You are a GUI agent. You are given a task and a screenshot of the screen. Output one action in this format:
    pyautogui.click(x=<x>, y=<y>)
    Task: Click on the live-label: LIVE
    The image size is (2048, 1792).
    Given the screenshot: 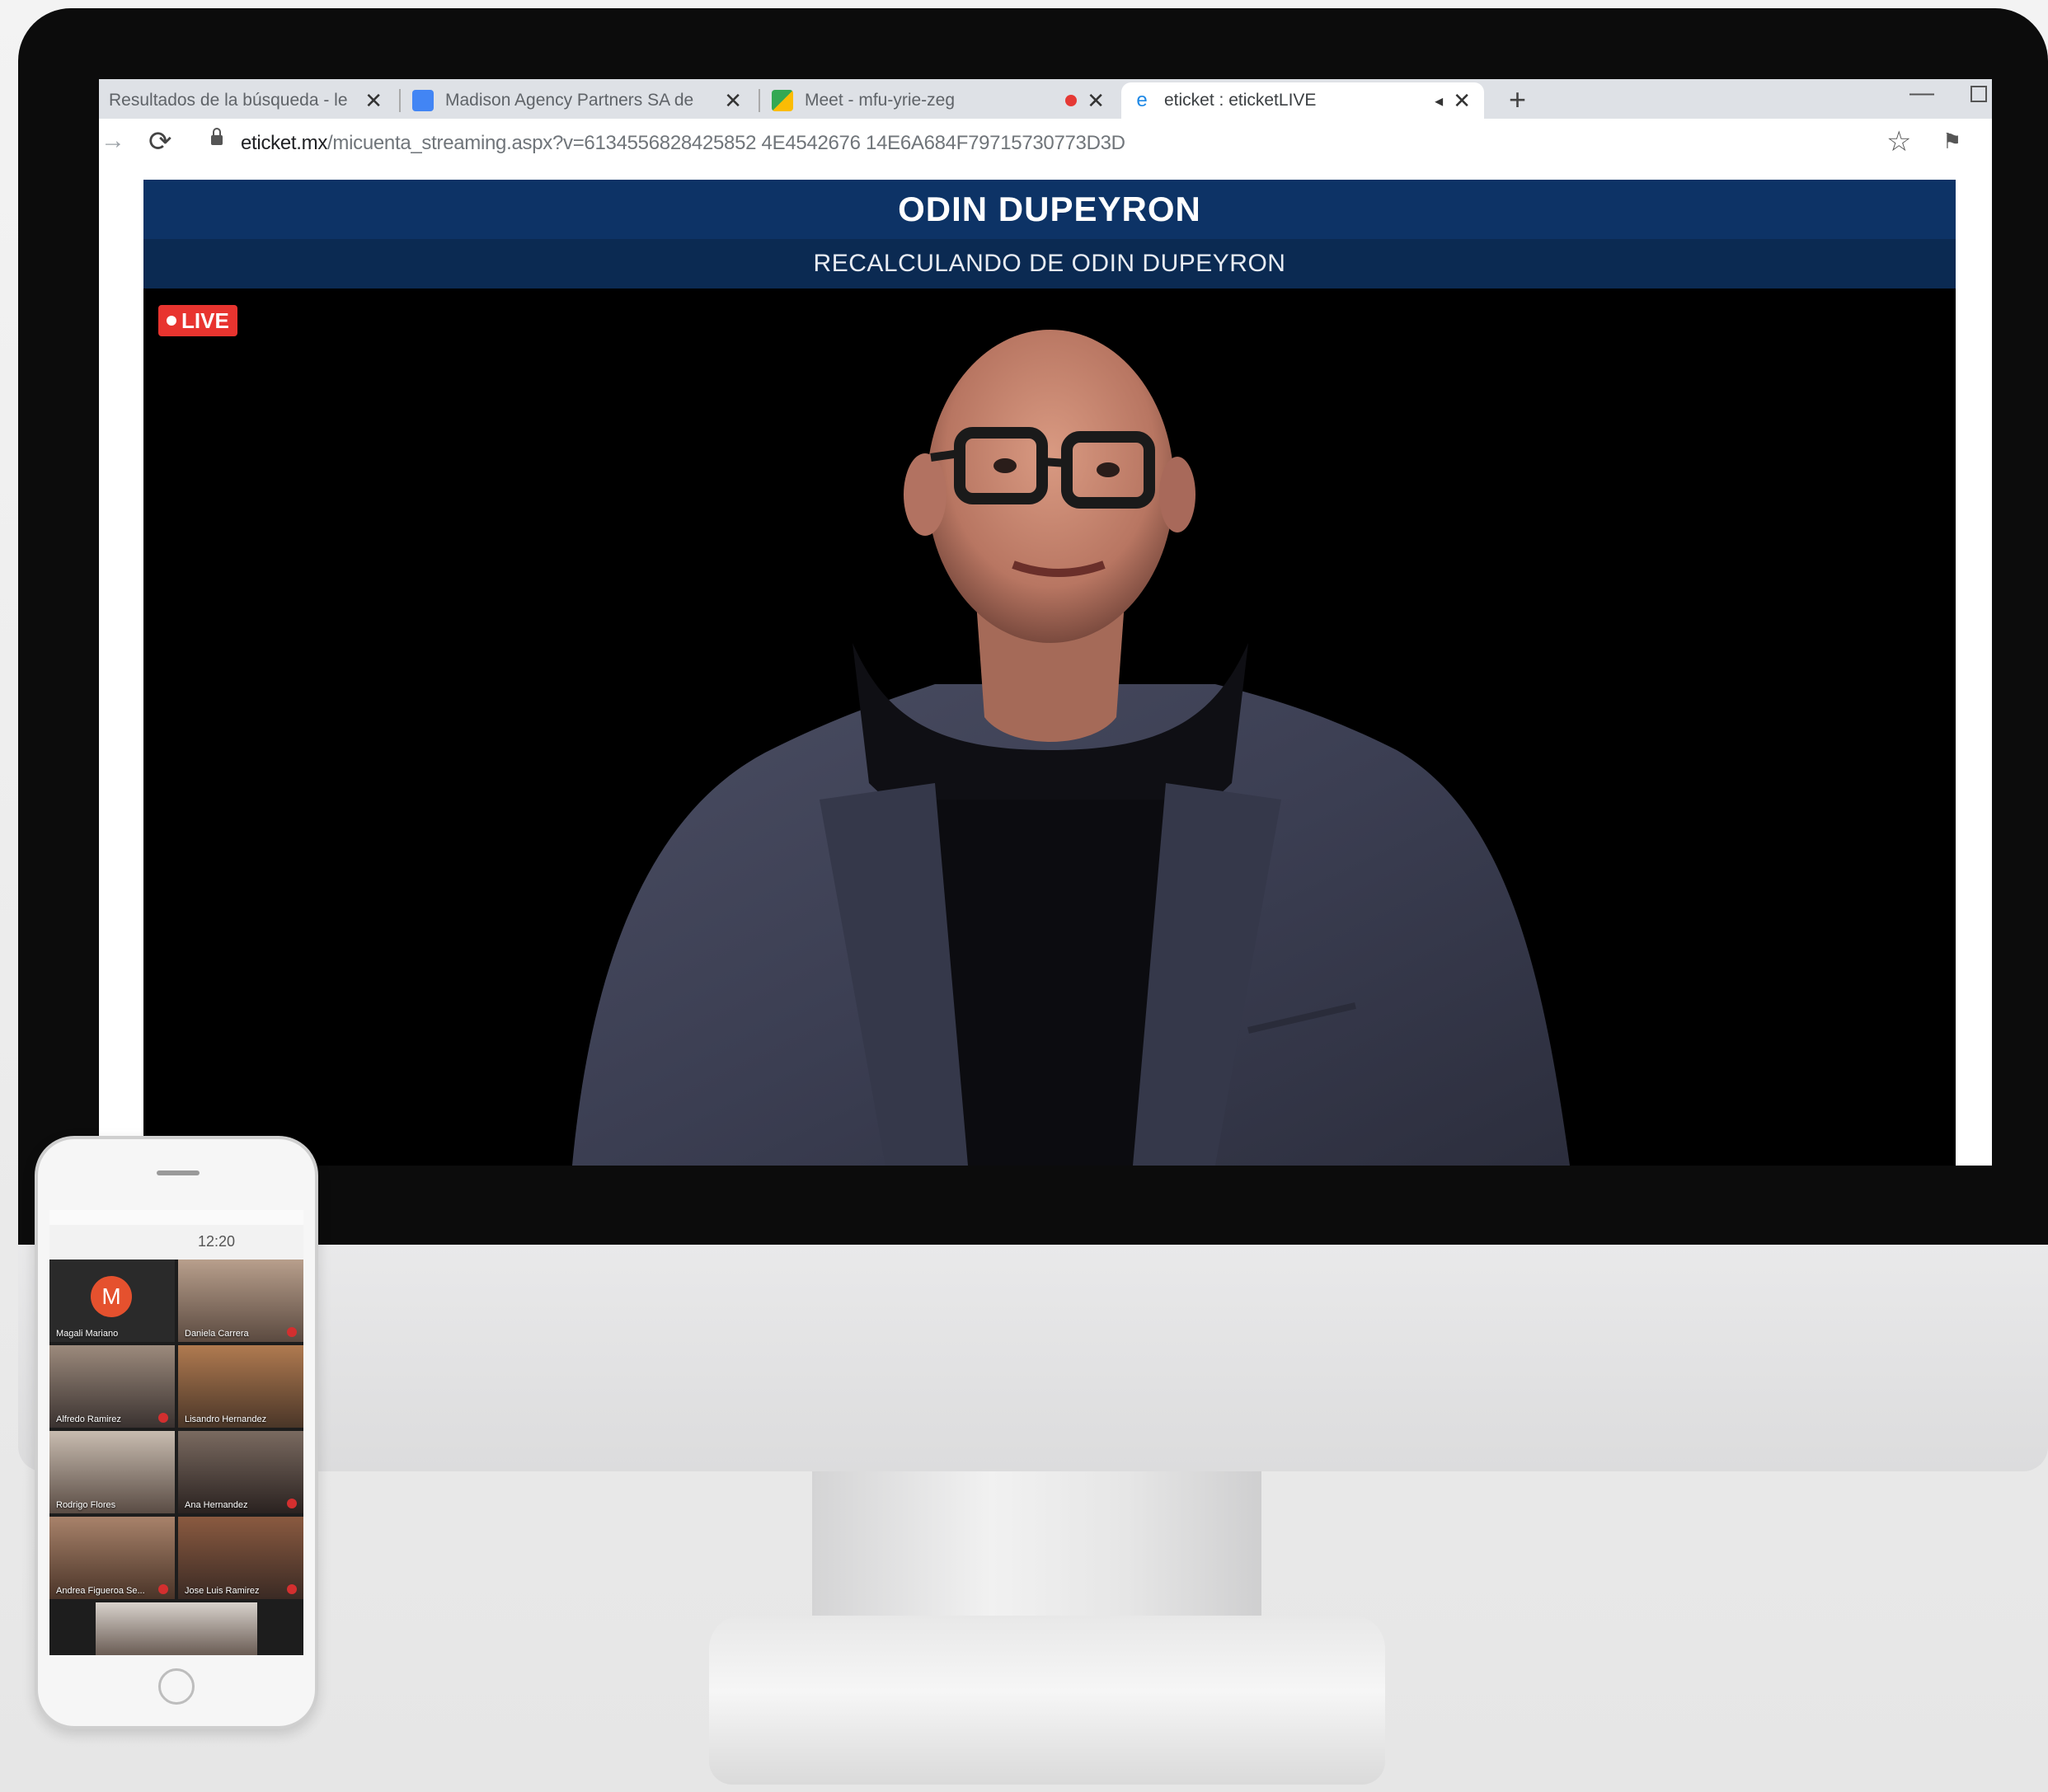 What is the action you would take?
    pyautogui.click(x=205, y=320)
    